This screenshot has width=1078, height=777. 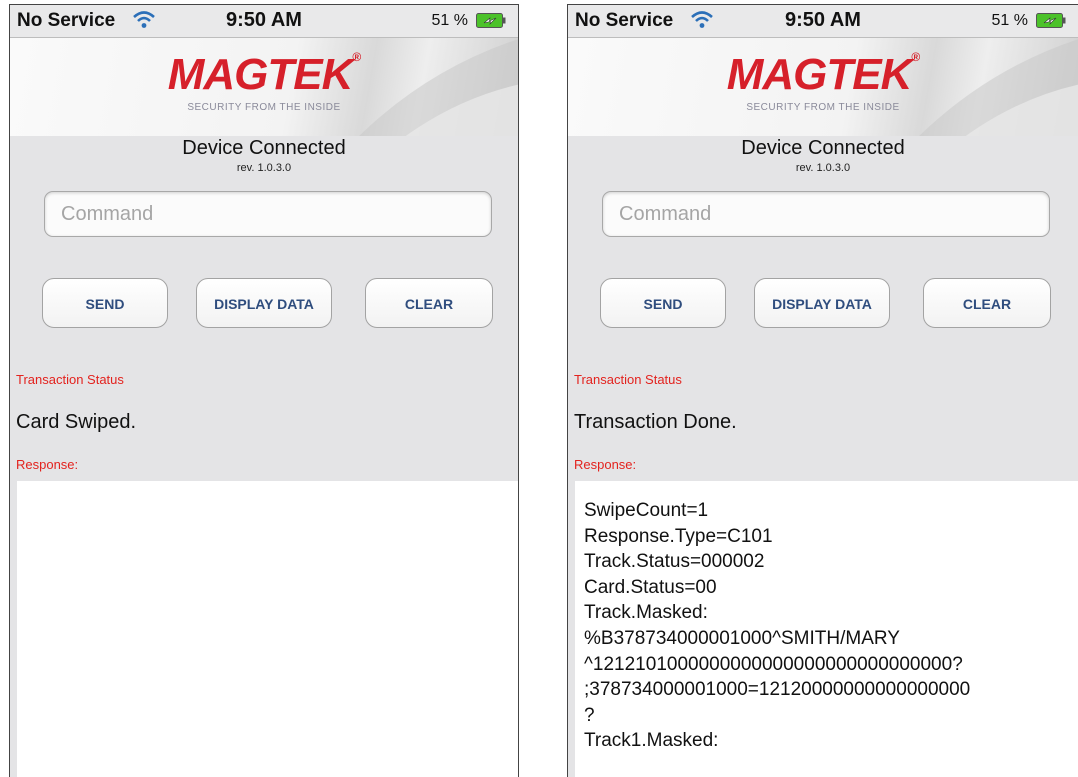 What do you see at coordinates (655, 422) in the screenshot?
I see `transaction-status-message: Transaction Done.` at bounding box center [655, 422].